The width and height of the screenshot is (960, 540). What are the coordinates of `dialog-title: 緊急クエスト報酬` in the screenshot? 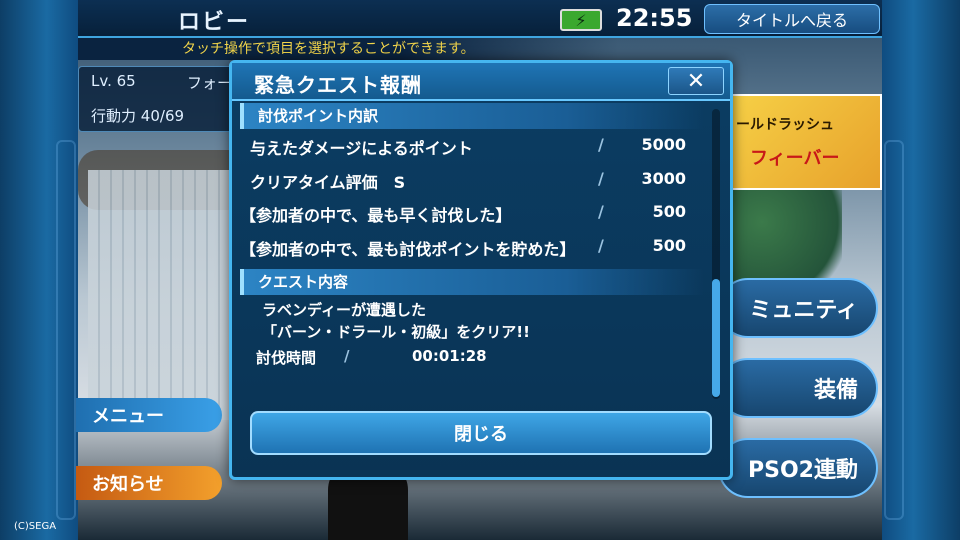 It's located at (338, 85).